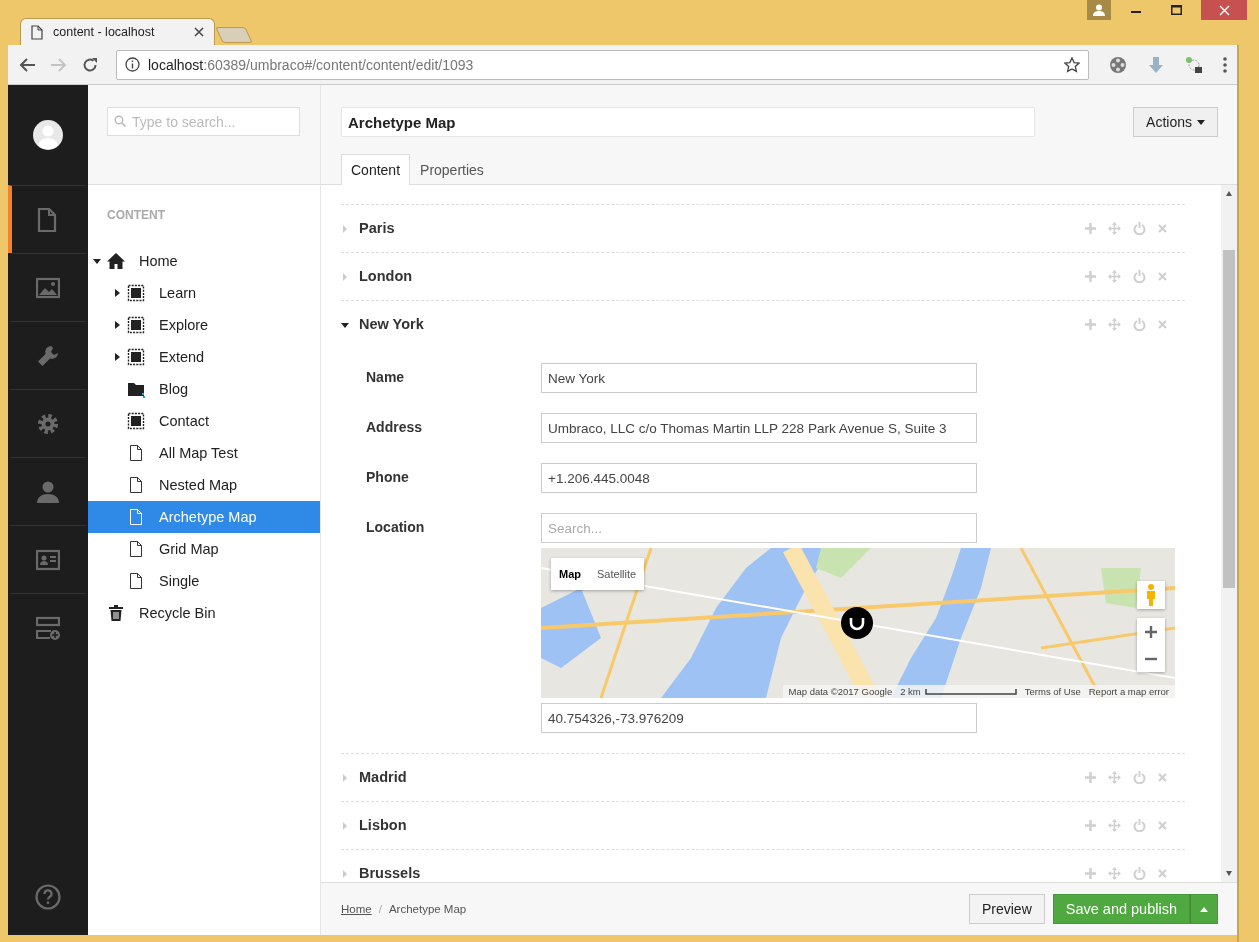 This screenshot has height=942, width=1259. What do you see at coordinates (377, 228) in the screenshot?
I see `item-title: Paris` at bounding box center [377, 228].